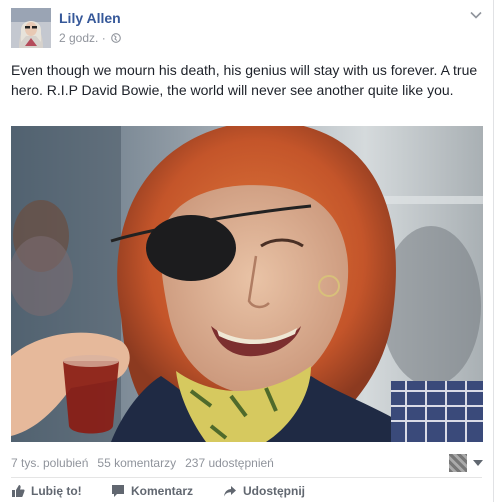 The width and height of the screenshot is (494, 502). What do you see at coordinates (18, 491) in the screenshot?
I see `thumbs-up-icon` at bounding box center [18, 491].